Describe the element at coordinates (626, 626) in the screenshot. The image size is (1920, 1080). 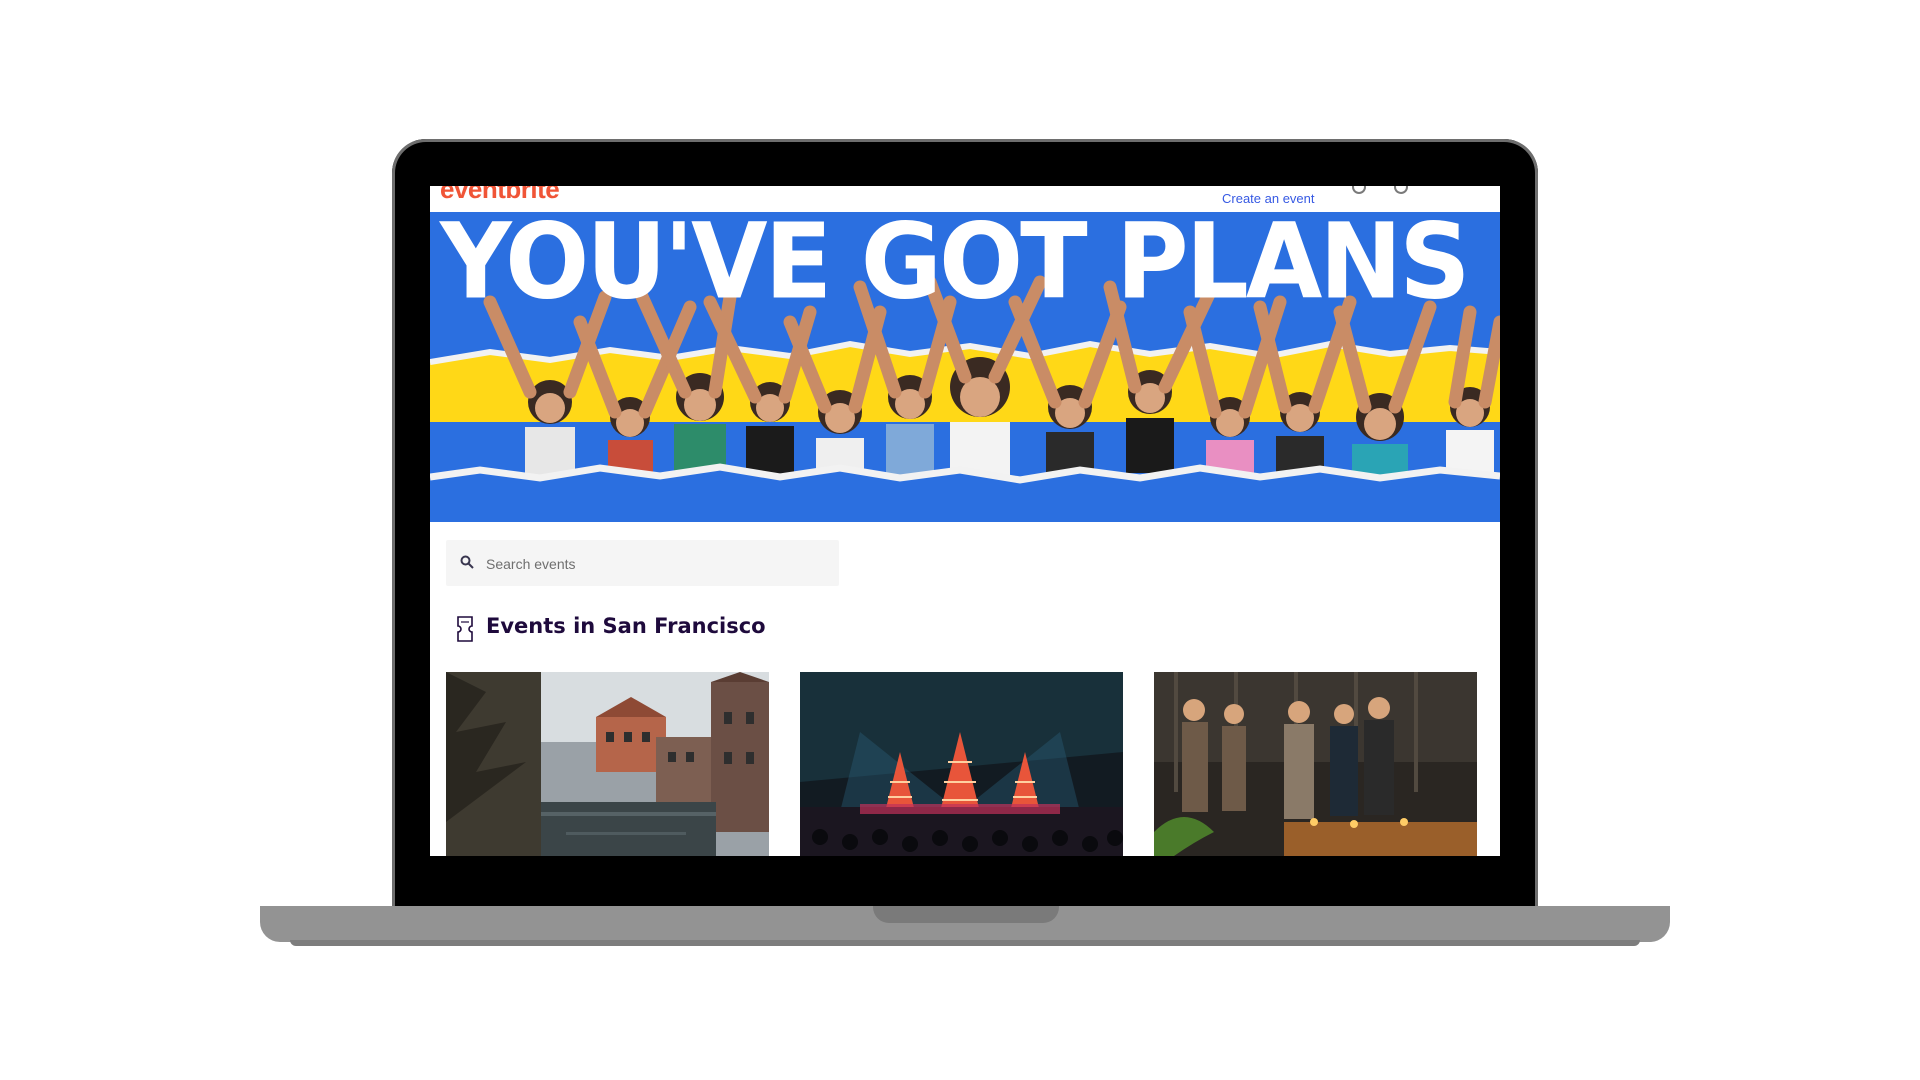
I see `section-title: Events in San Francisco` at that location.